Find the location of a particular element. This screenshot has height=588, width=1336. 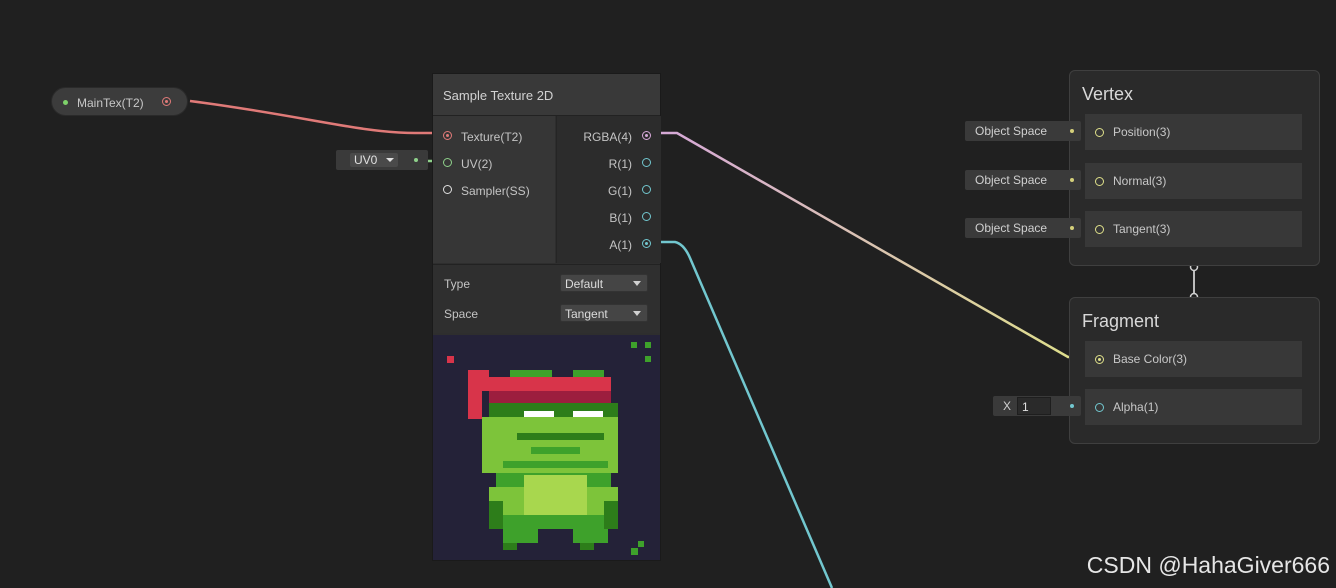

texture-wire is located at coordinates (317, 117).